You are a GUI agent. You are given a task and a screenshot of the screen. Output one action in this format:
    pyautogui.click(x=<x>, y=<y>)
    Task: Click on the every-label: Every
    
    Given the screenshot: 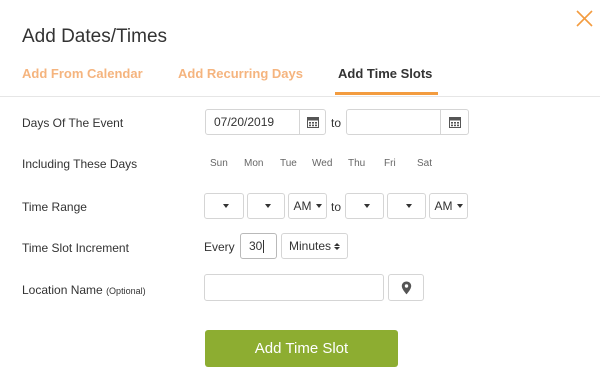 What is the action you would take?
    pyautogui.click(x=219, y=247)
    